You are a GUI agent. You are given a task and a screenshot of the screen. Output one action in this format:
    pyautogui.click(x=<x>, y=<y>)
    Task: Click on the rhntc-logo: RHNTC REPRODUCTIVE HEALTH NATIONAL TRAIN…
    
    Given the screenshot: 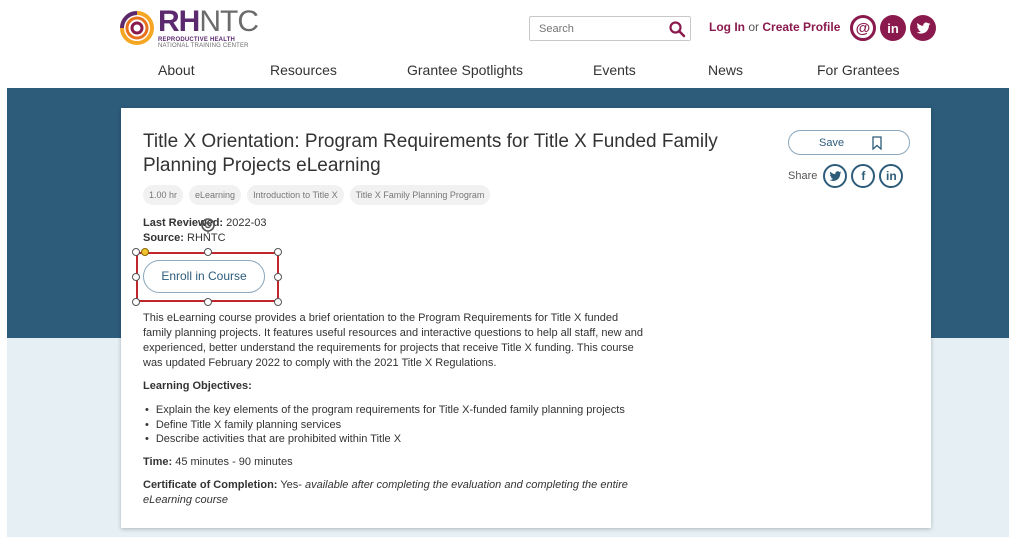 What is the action you would take?
    pyautogui.click(x=189, y=27)
    